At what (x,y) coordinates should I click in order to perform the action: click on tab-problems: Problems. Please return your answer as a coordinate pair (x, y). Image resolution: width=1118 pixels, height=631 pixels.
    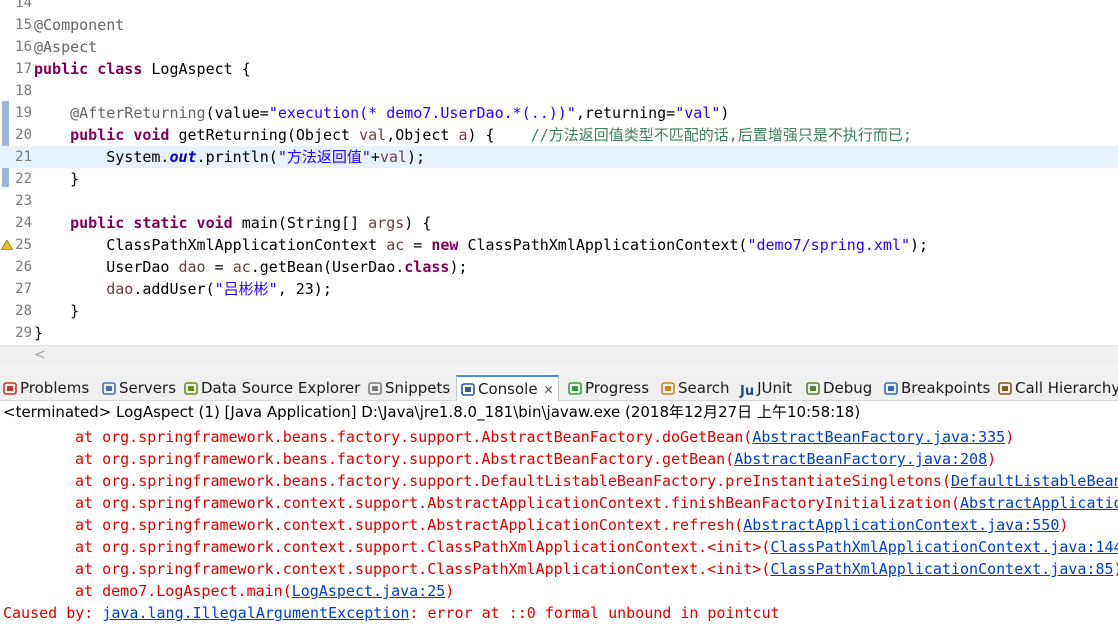
    Looking at the image, I should click on (46, 388).